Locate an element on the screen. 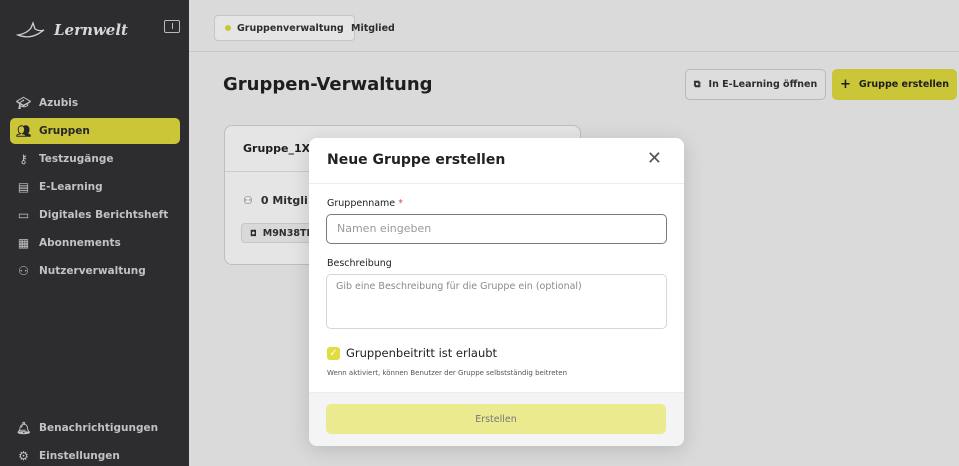 The height and width of the screenshot is (466, 959). submit-label: Erstellen is located at coordinates (496, 419).